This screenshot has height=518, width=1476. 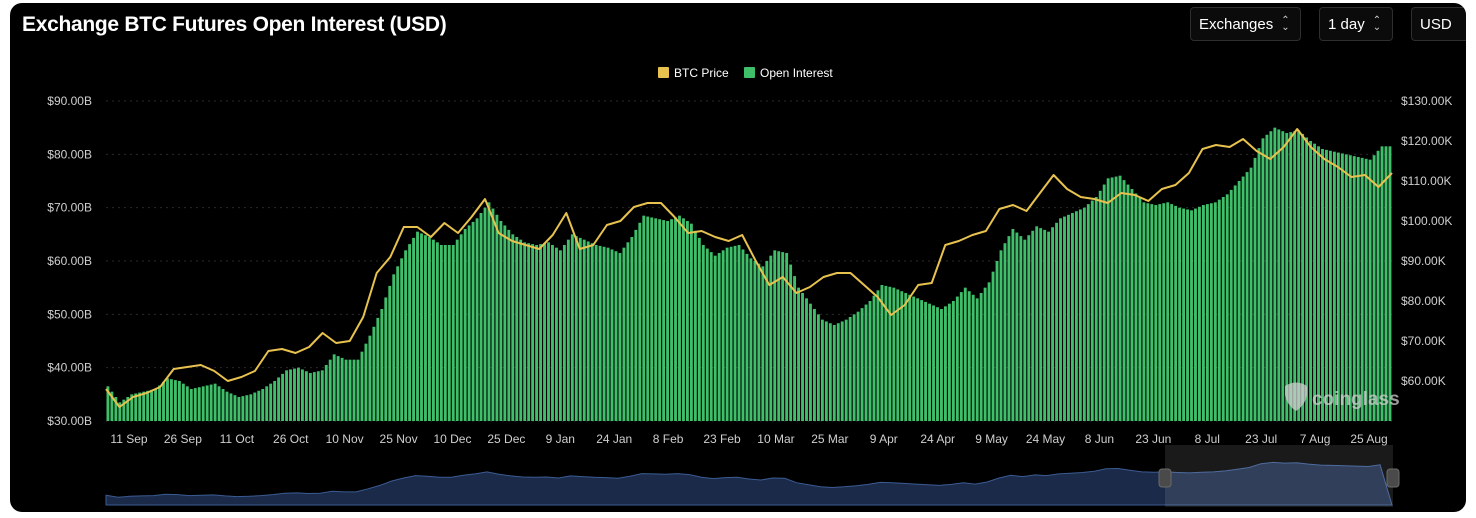 I want to click on currency-select: USD, so click(x=1438, y=24).